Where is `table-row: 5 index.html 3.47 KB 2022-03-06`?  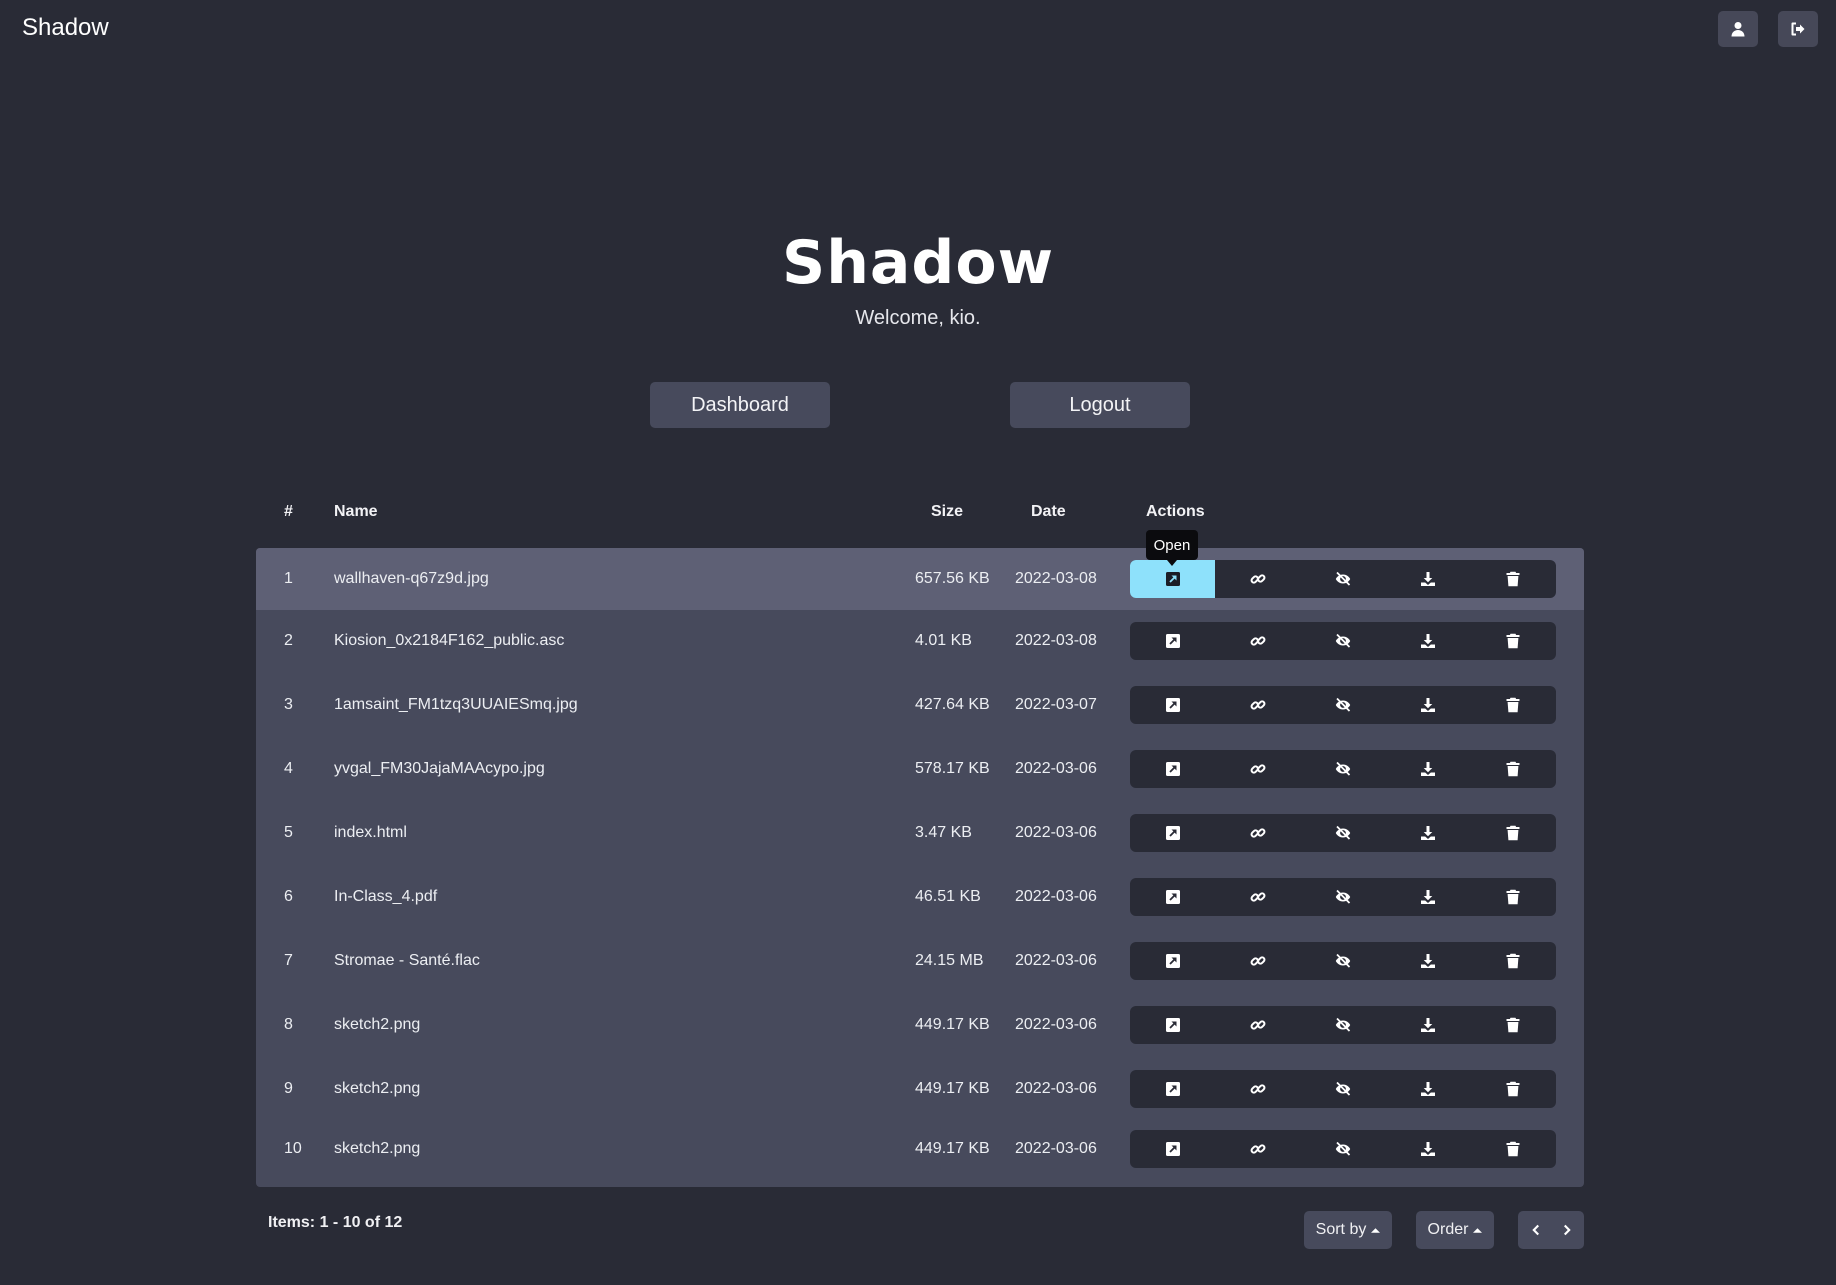
table-row: 5 index.html 3.47 KB 2022-03-06 is located at coordinates (920, 833).